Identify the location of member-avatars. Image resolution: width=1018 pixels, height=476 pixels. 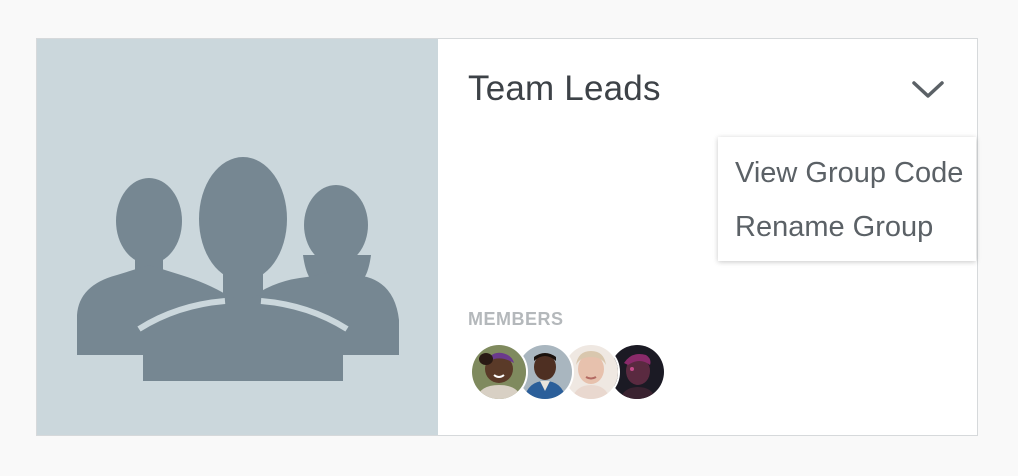
(570, 373).